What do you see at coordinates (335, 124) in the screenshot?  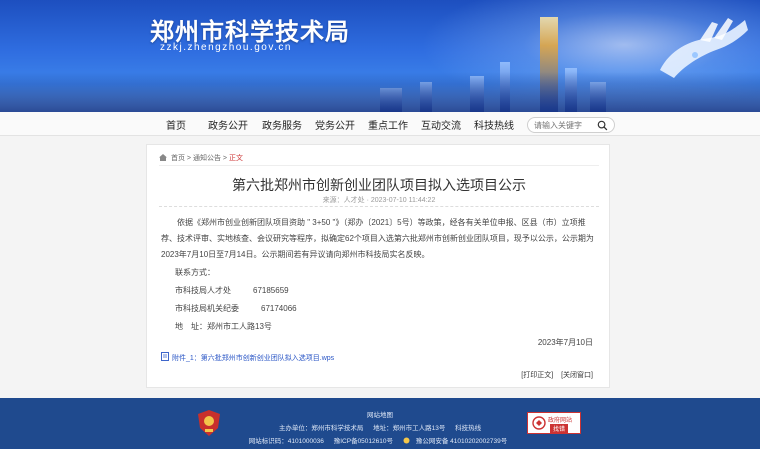 I see `nav-item-party-affairs: 党务公开` at bounding box center [335, 124].